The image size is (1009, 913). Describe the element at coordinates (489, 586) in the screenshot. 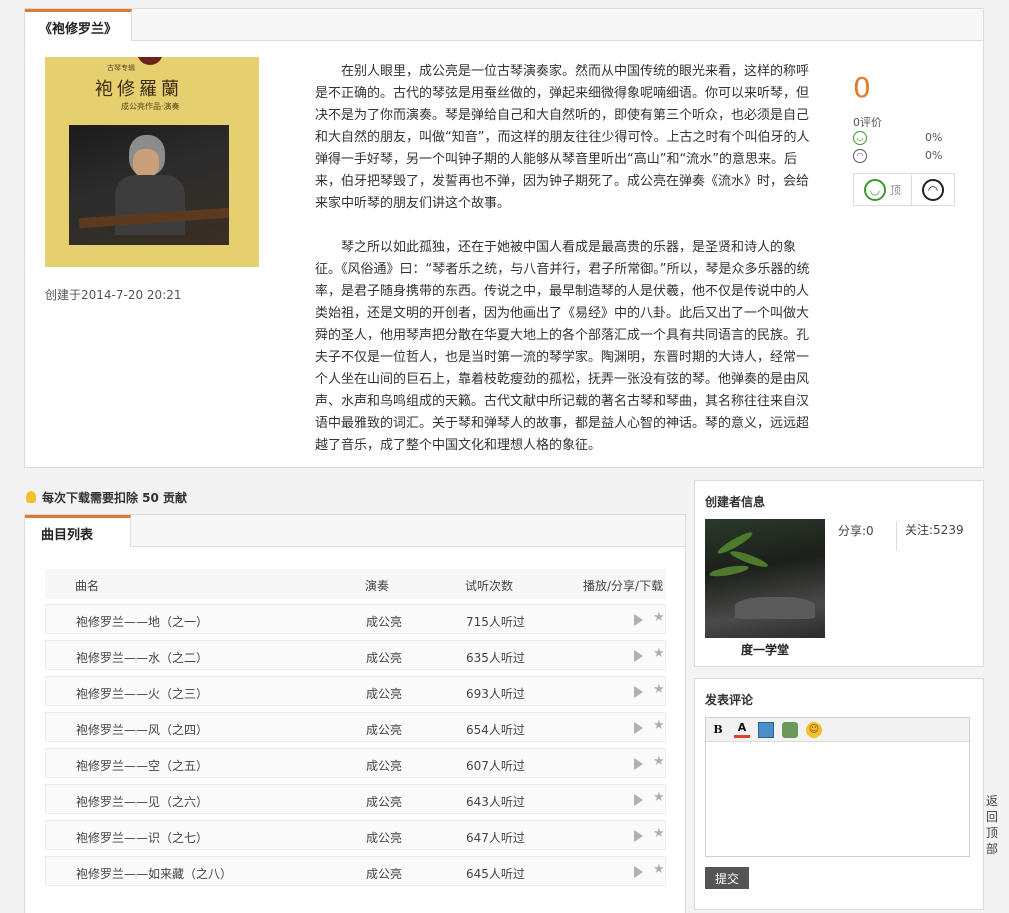

I see `header-plays: 试听次数` at that location.